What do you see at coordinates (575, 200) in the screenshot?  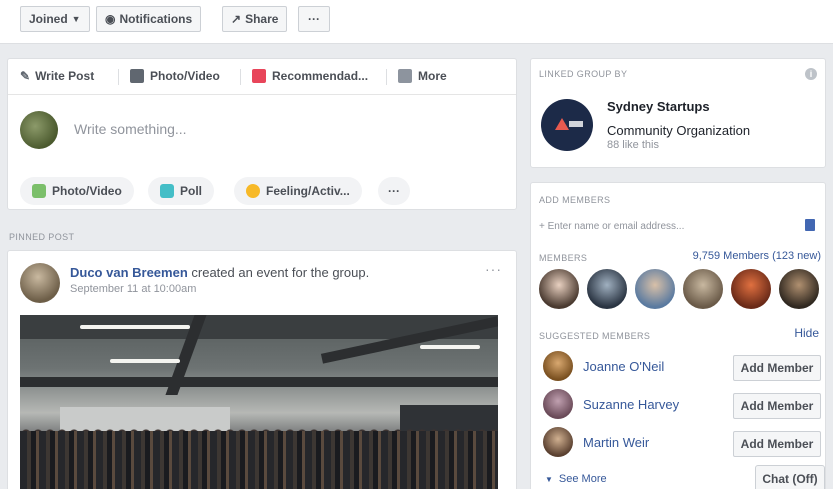 I see `add-members-label: ADD MEMBERS` at bounding box center [575, 200].